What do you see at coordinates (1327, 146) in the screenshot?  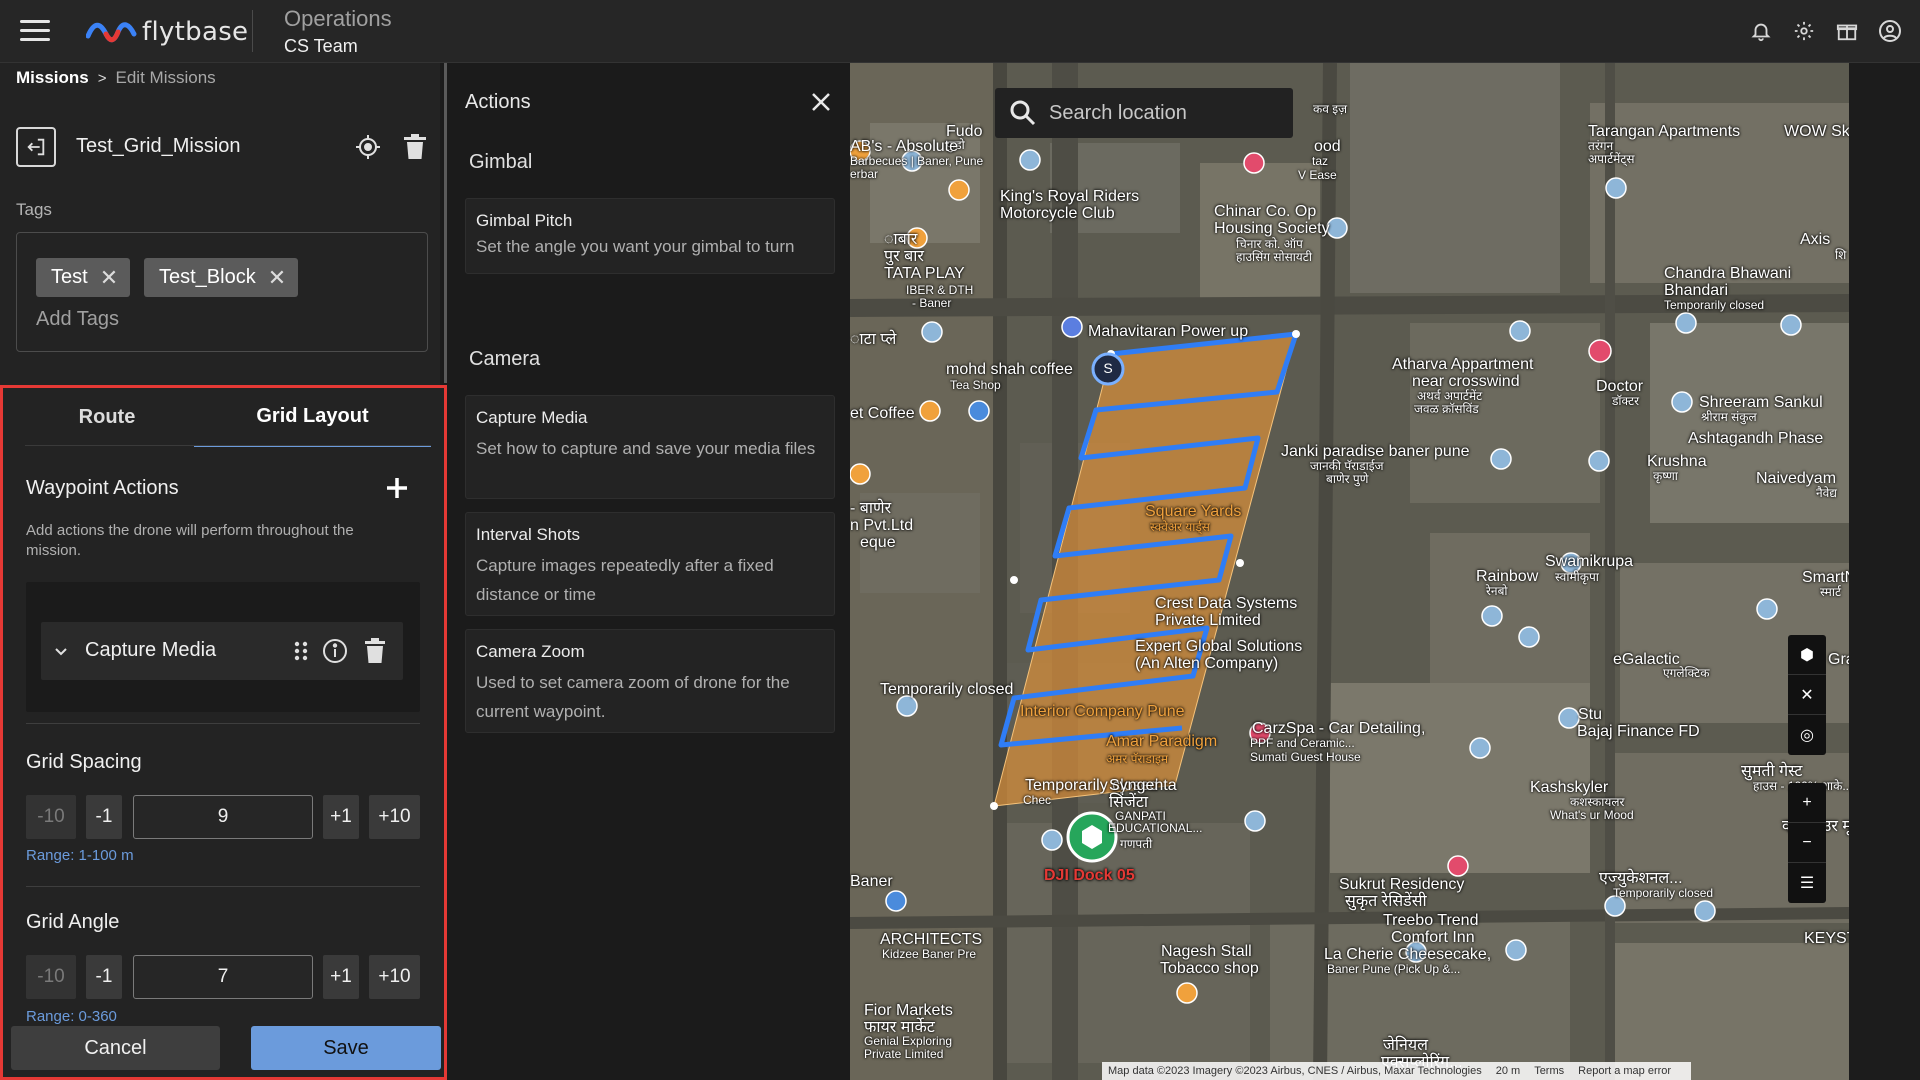 I see `map-place-label: ood` at bounding box center [1327, 146].